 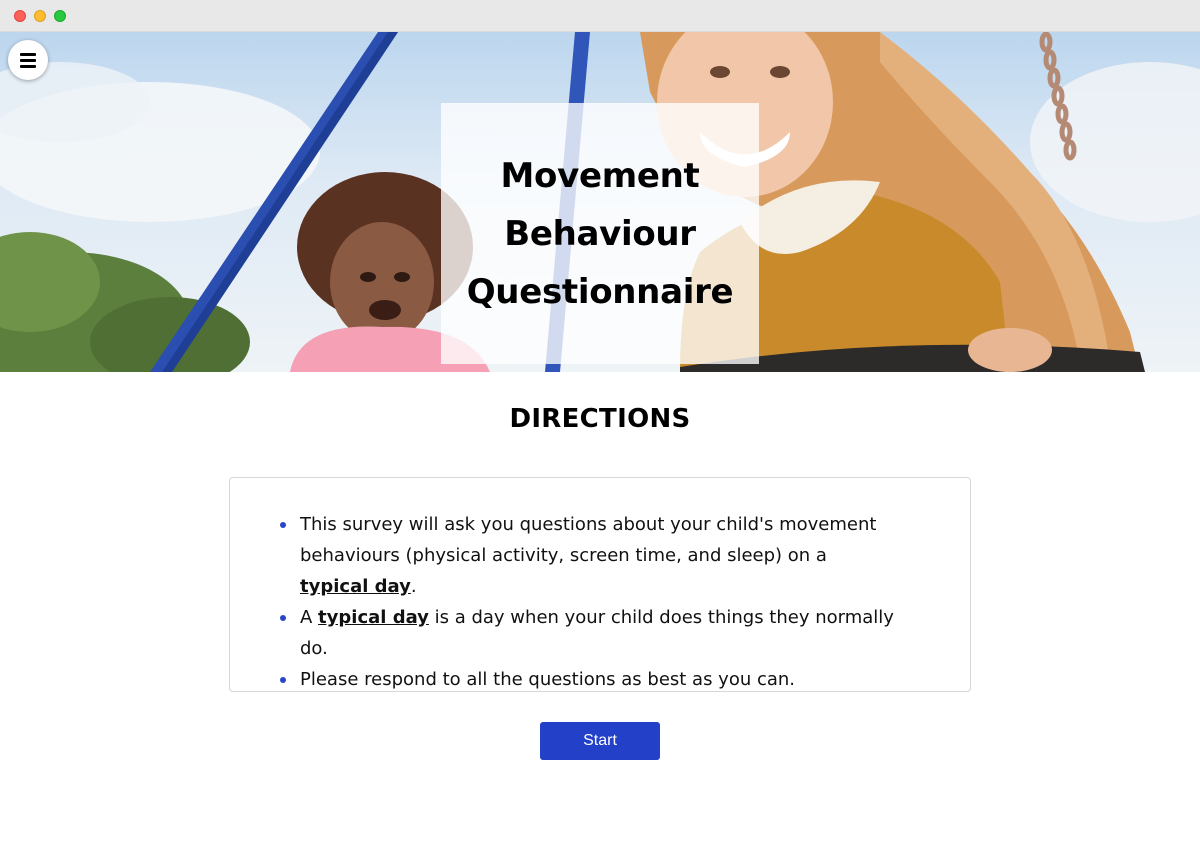 I want to click on title-line-2: Behaviour, so click(x=600, y=233).